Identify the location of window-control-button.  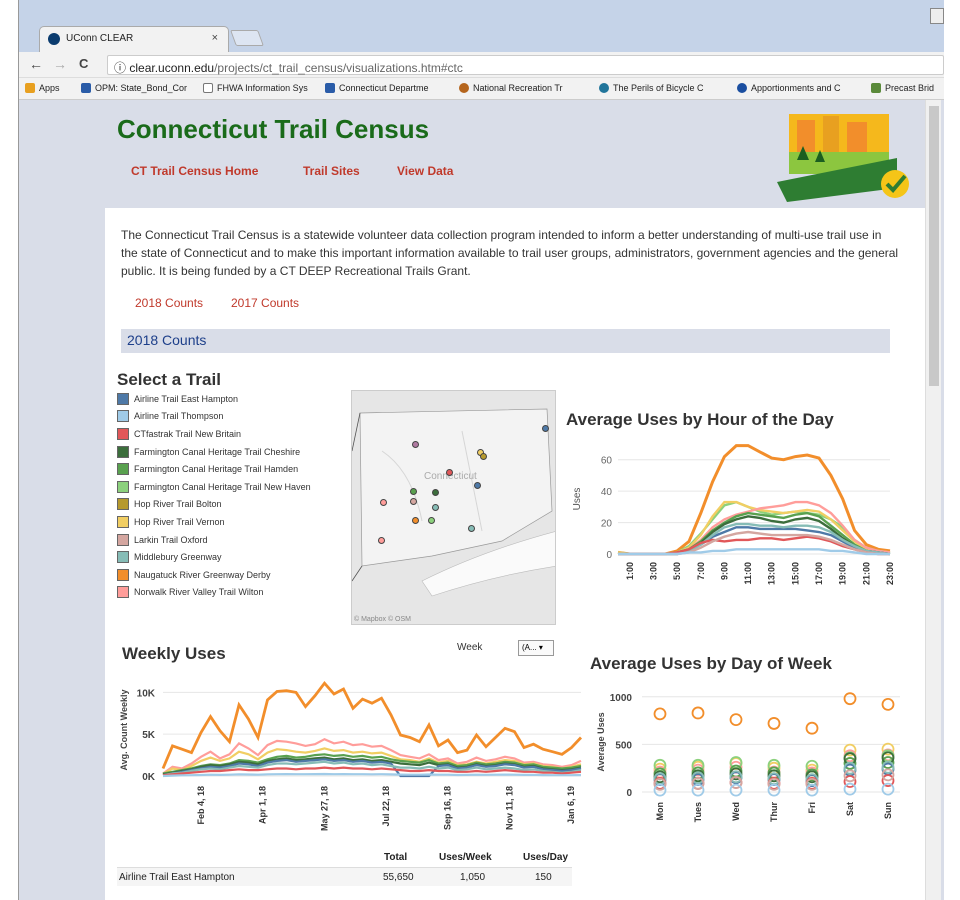
(937, 16).